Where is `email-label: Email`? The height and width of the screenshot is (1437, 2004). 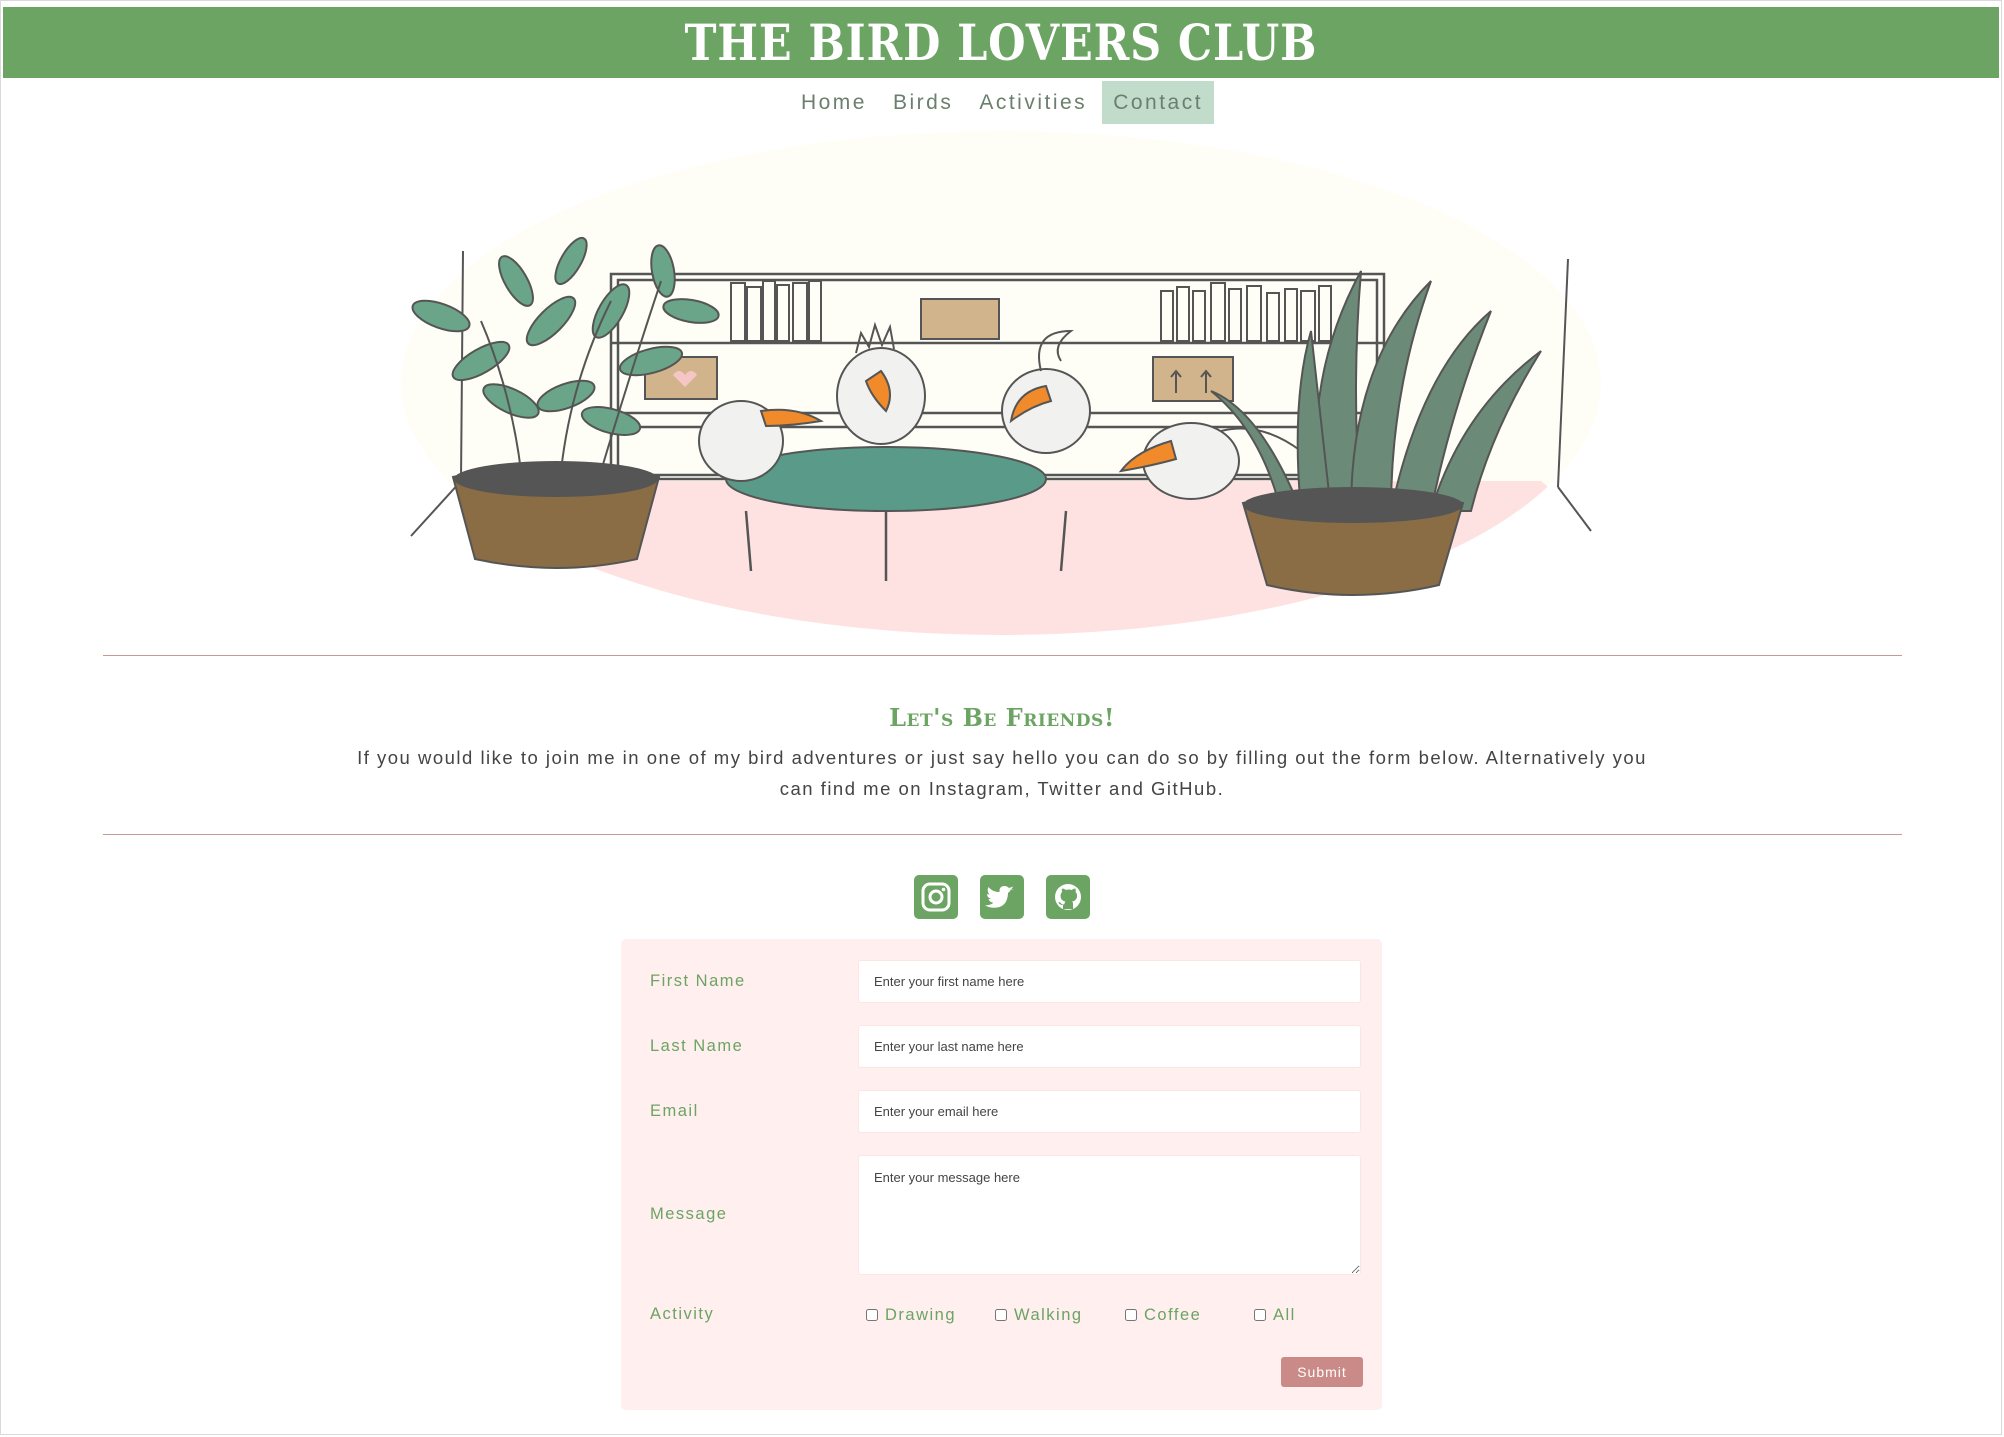 email-label: Email is located at coordinates (674, 1111).